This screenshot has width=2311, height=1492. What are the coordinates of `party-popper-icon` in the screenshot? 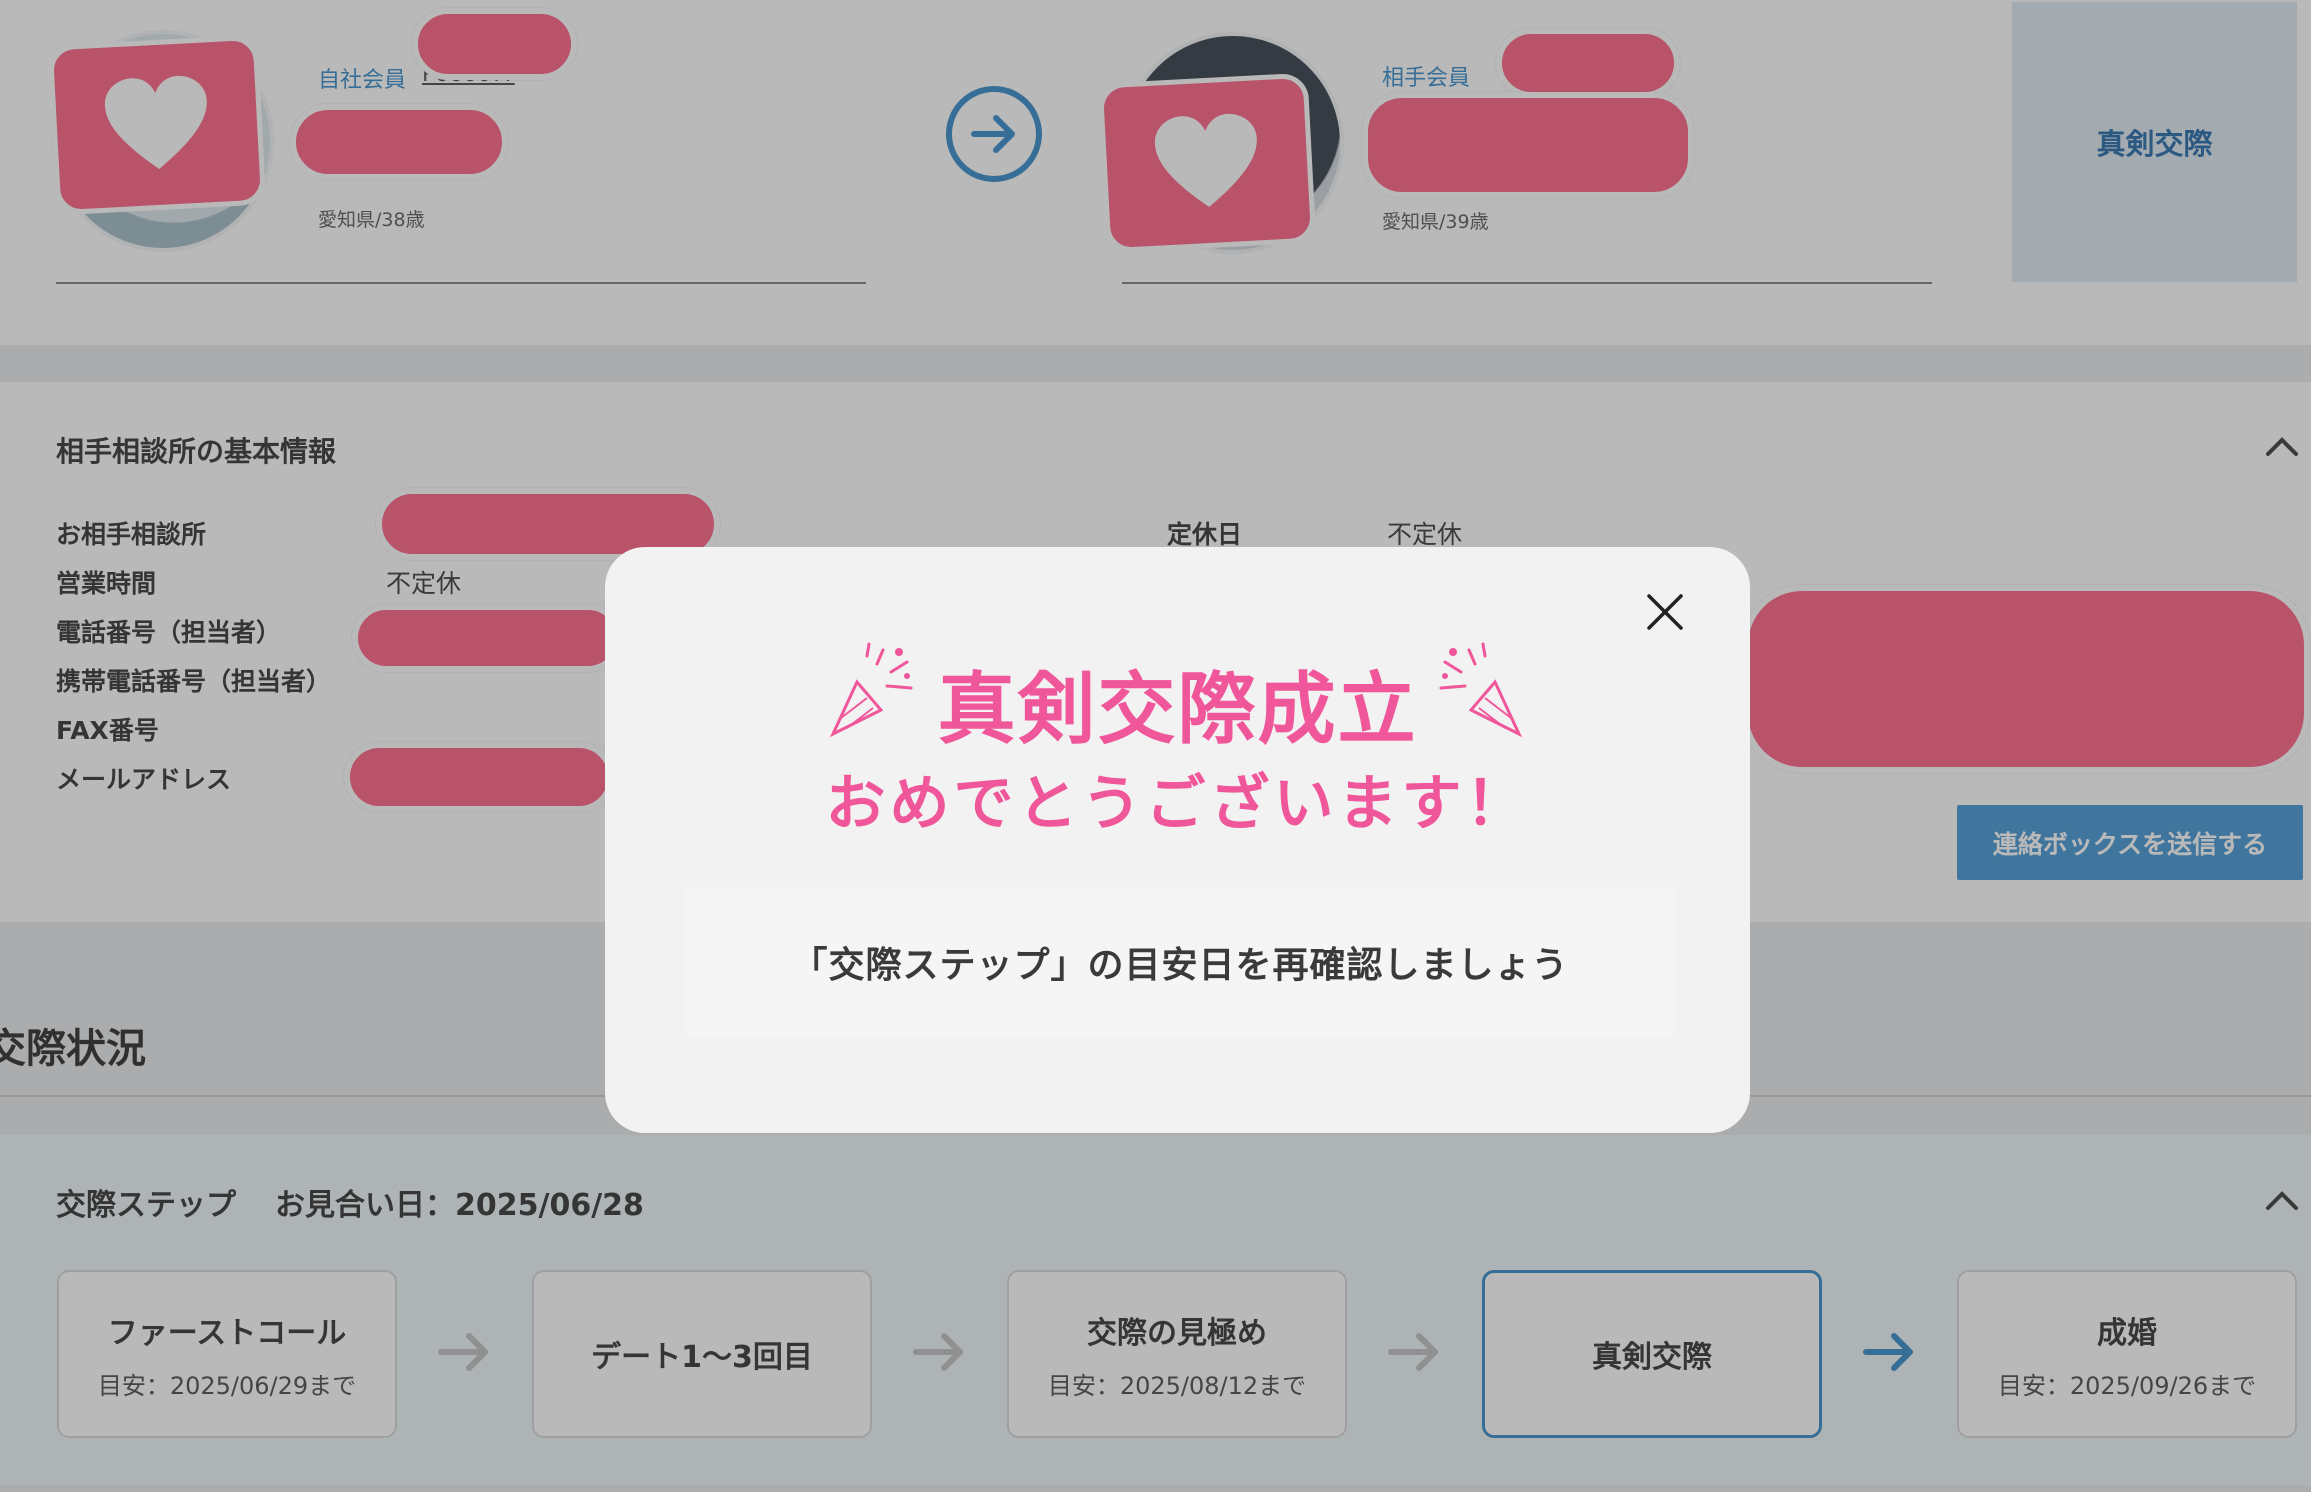 It's located at (1481, 690).